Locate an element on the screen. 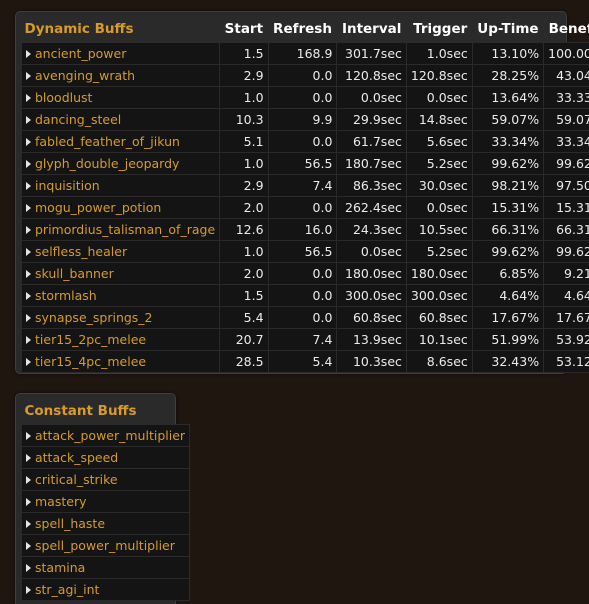 This screenshot has width=589, height=604. buff-name-cell: attack_speed is located at coordinates (106, 458).